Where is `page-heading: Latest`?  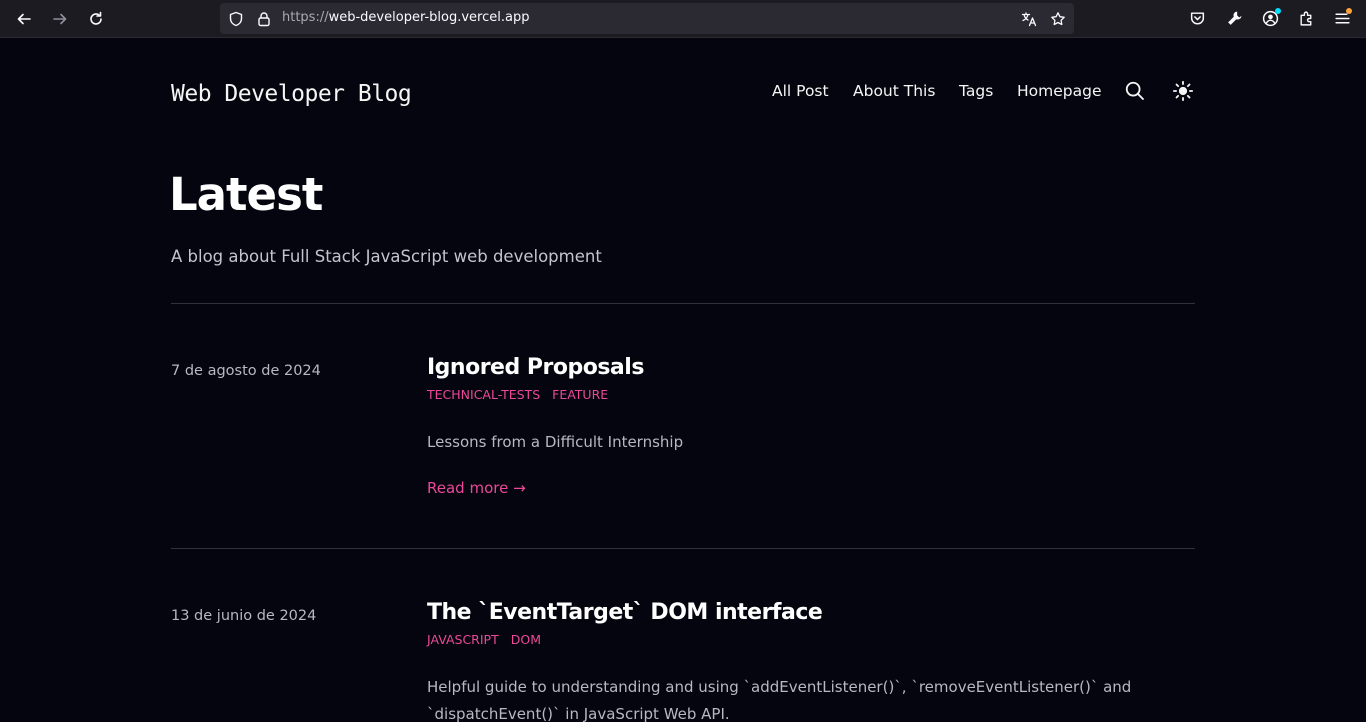 page-heading: Latest is located at coordinates (246, 194).